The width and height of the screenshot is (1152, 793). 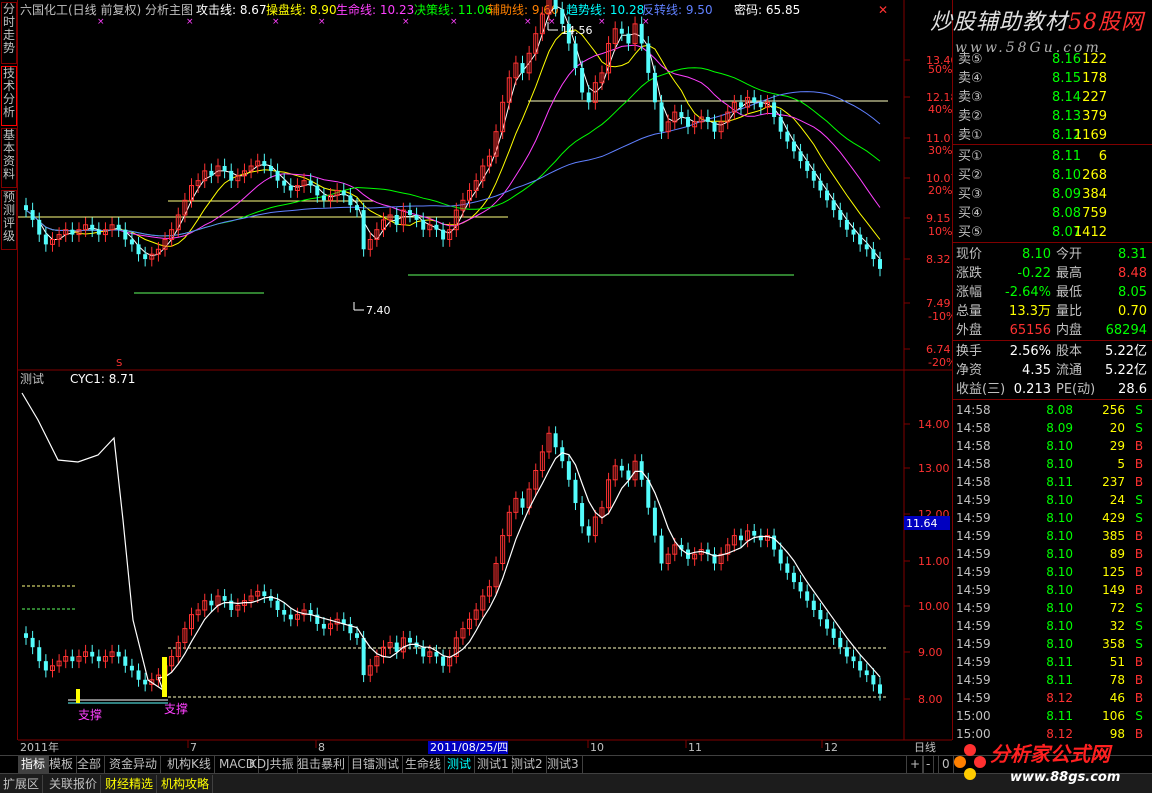 I want to click on tick-row: 14:59 8.10 32 S, so click(x=1052, y=626).